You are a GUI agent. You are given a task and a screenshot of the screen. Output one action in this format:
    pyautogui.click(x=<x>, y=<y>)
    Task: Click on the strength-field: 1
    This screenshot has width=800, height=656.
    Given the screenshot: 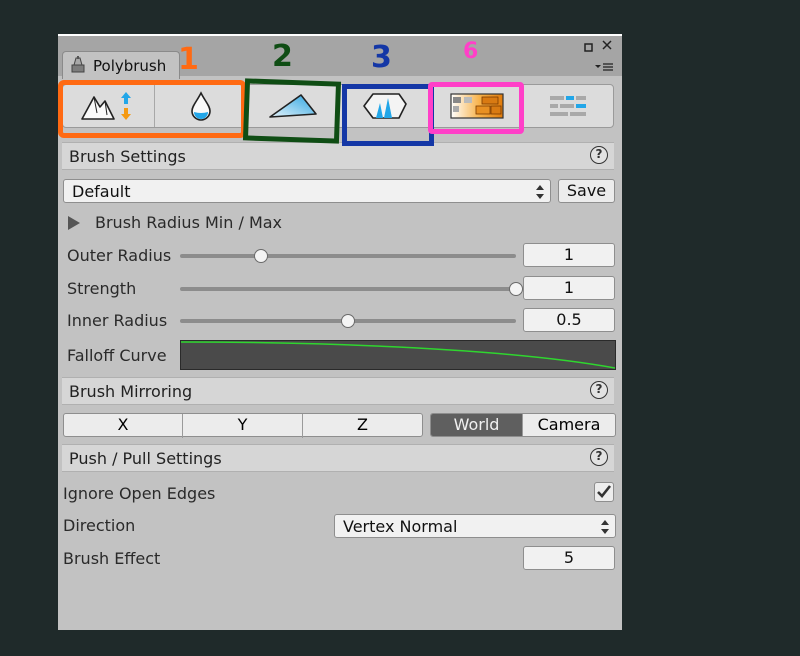 What is the action you would take?
    pyautogui.click(x=569, y=288)
    